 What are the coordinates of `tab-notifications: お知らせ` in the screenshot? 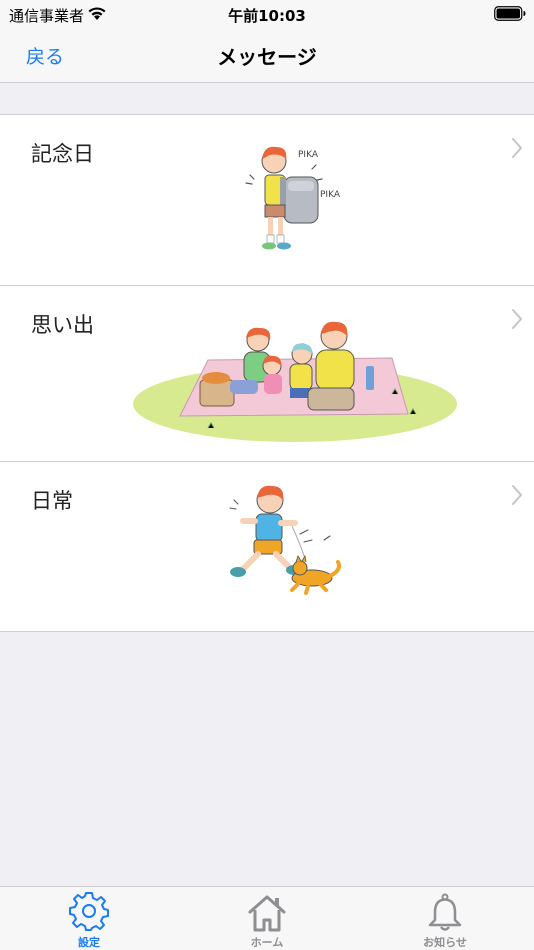 It's located at (445, 918).